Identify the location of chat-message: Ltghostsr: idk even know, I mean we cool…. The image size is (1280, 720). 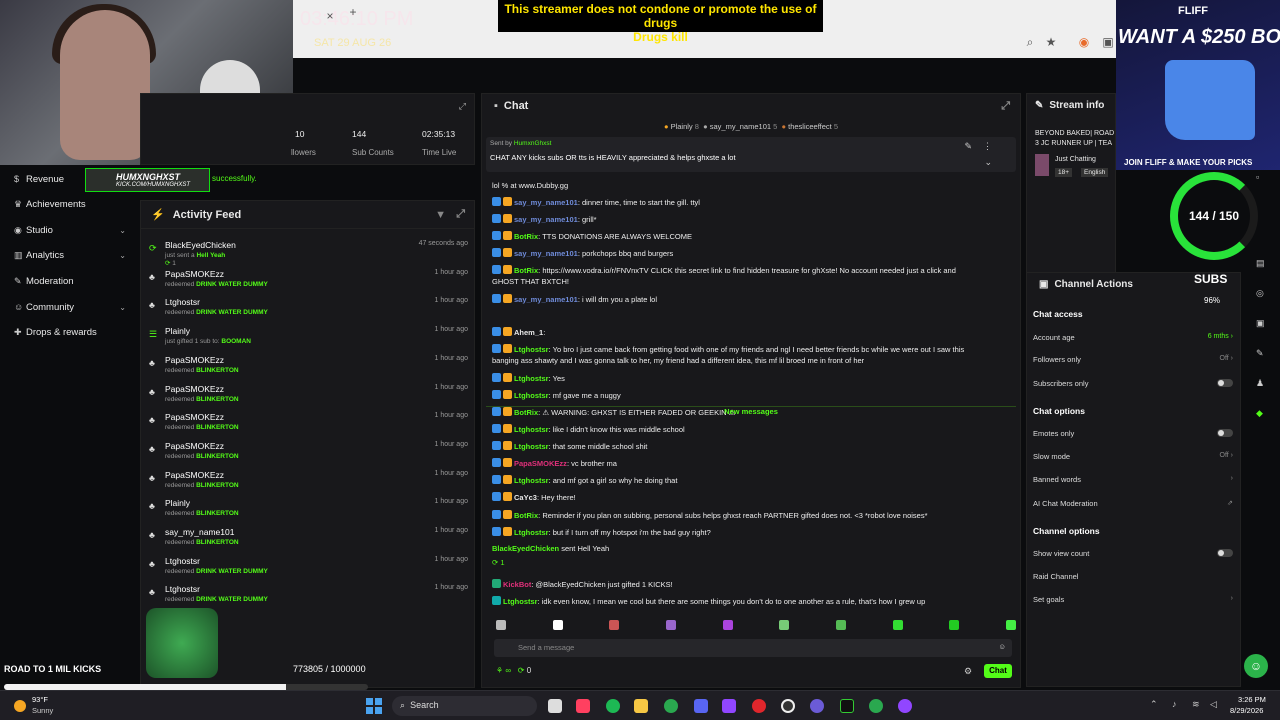
(752, 601).